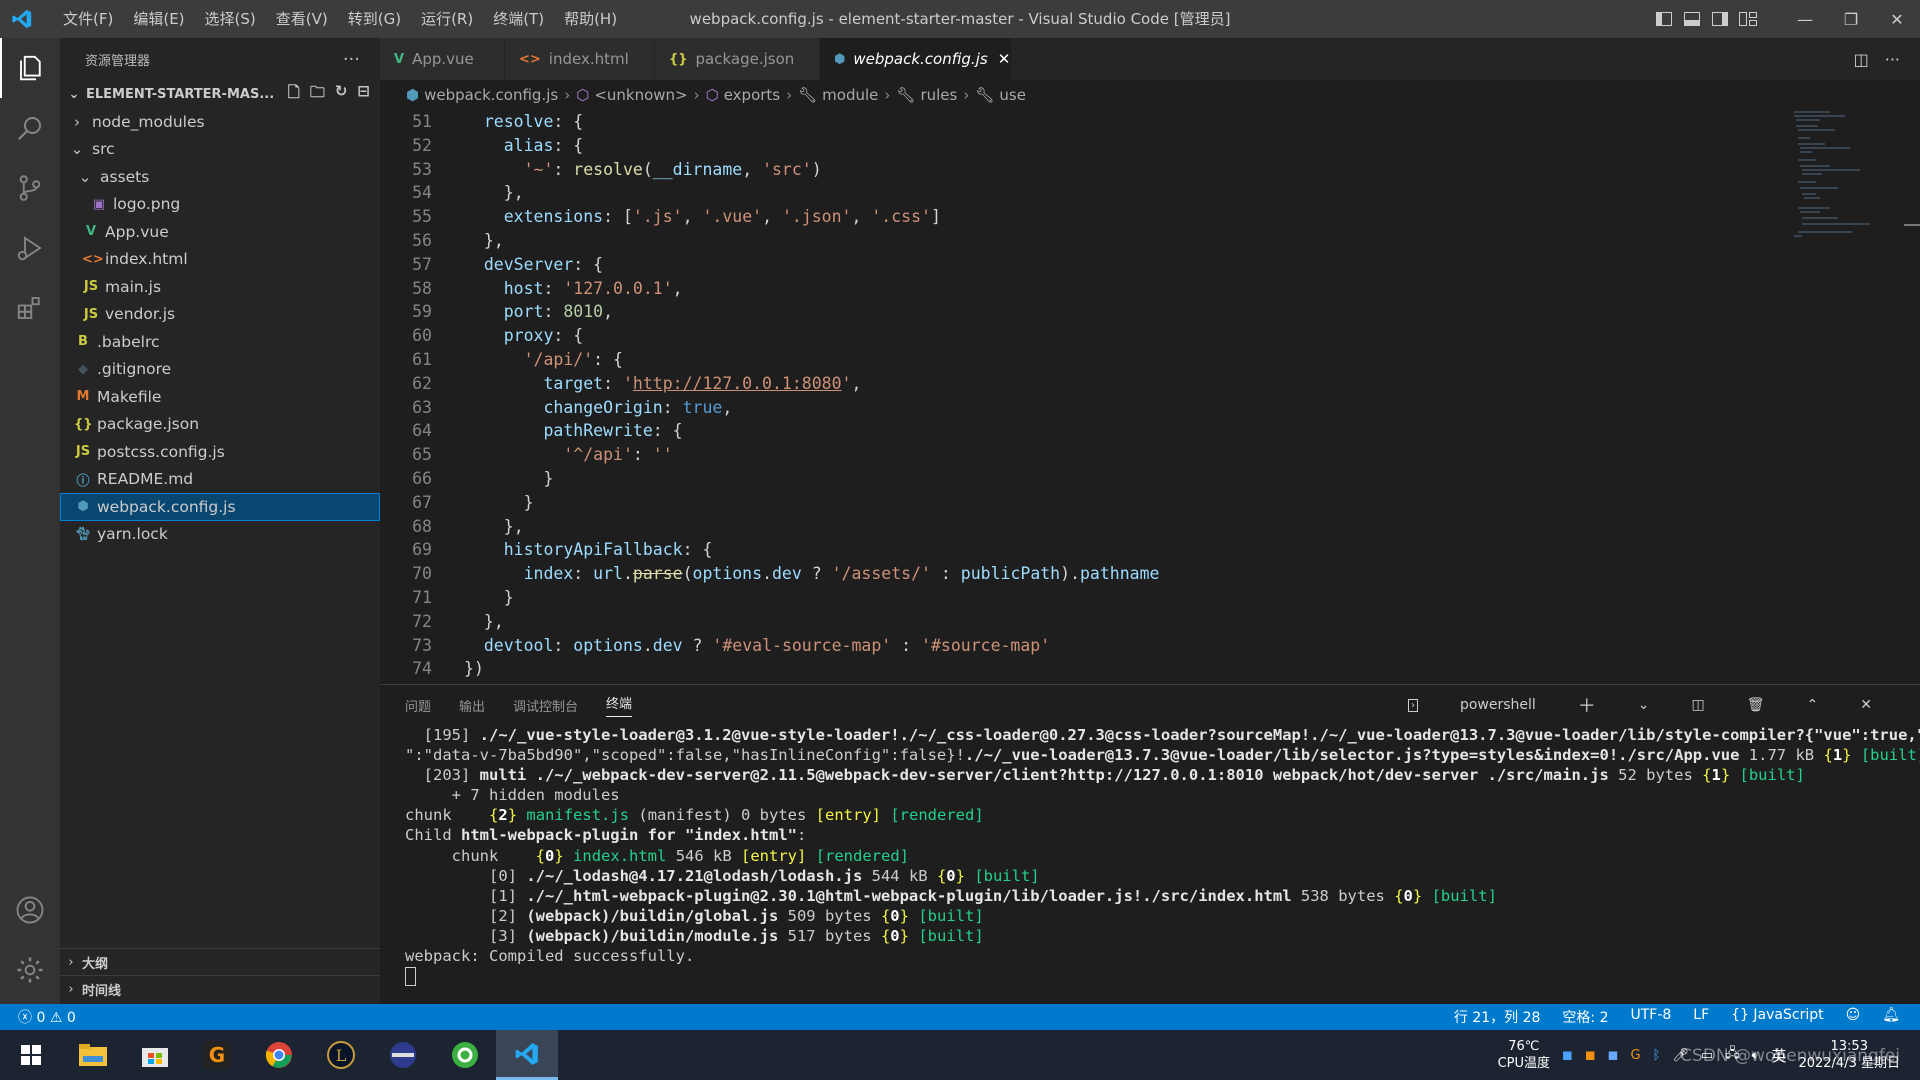 The width and height of the screenshot is (1920, 1080). I want to click on code-line: 58 host: '127.0.0.1',, so click(1150, 289).